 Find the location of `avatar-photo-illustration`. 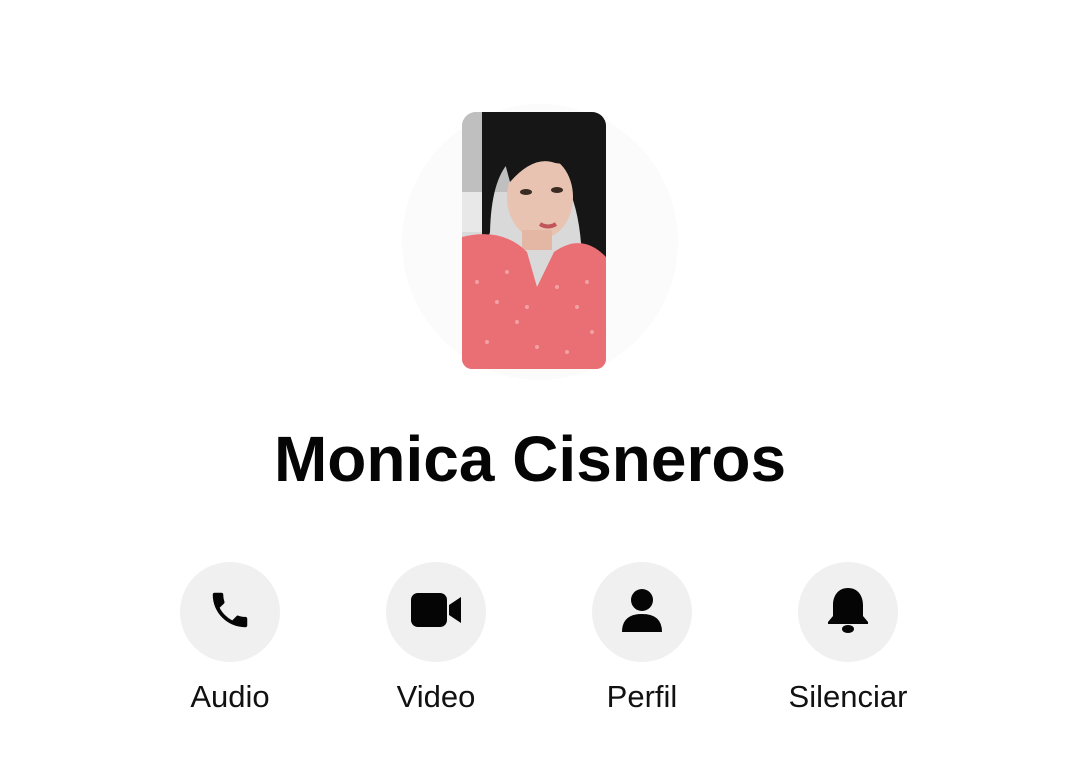

avatar-photo-illustration is located at coordinates (534, 240).